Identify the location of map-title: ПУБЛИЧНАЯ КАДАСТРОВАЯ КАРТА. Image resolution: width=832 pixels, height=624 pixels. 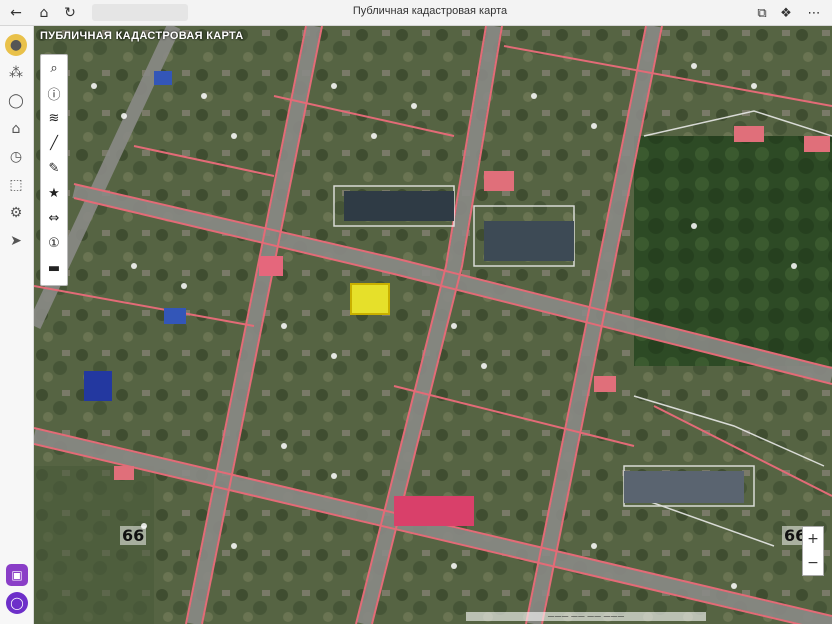
(142, 36).